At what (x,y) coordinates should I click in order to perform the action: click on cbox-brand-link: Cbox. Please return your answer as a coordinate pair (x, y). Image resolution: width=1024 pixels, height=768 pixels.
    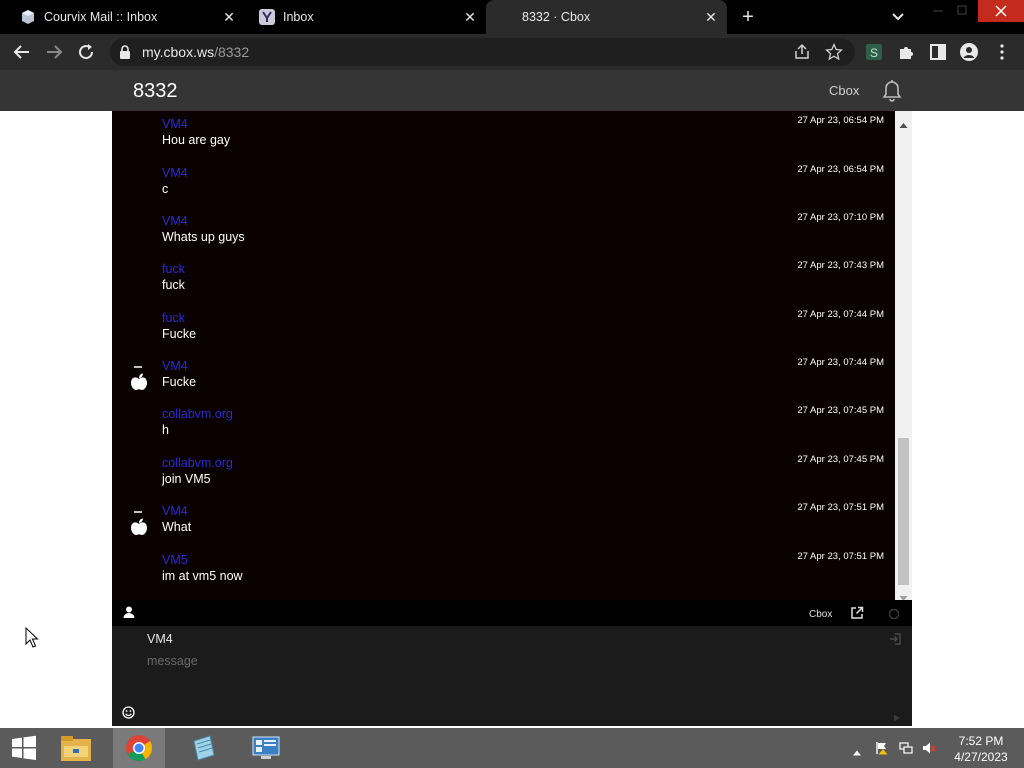
    Looking at the image, I should click on (844, 90).